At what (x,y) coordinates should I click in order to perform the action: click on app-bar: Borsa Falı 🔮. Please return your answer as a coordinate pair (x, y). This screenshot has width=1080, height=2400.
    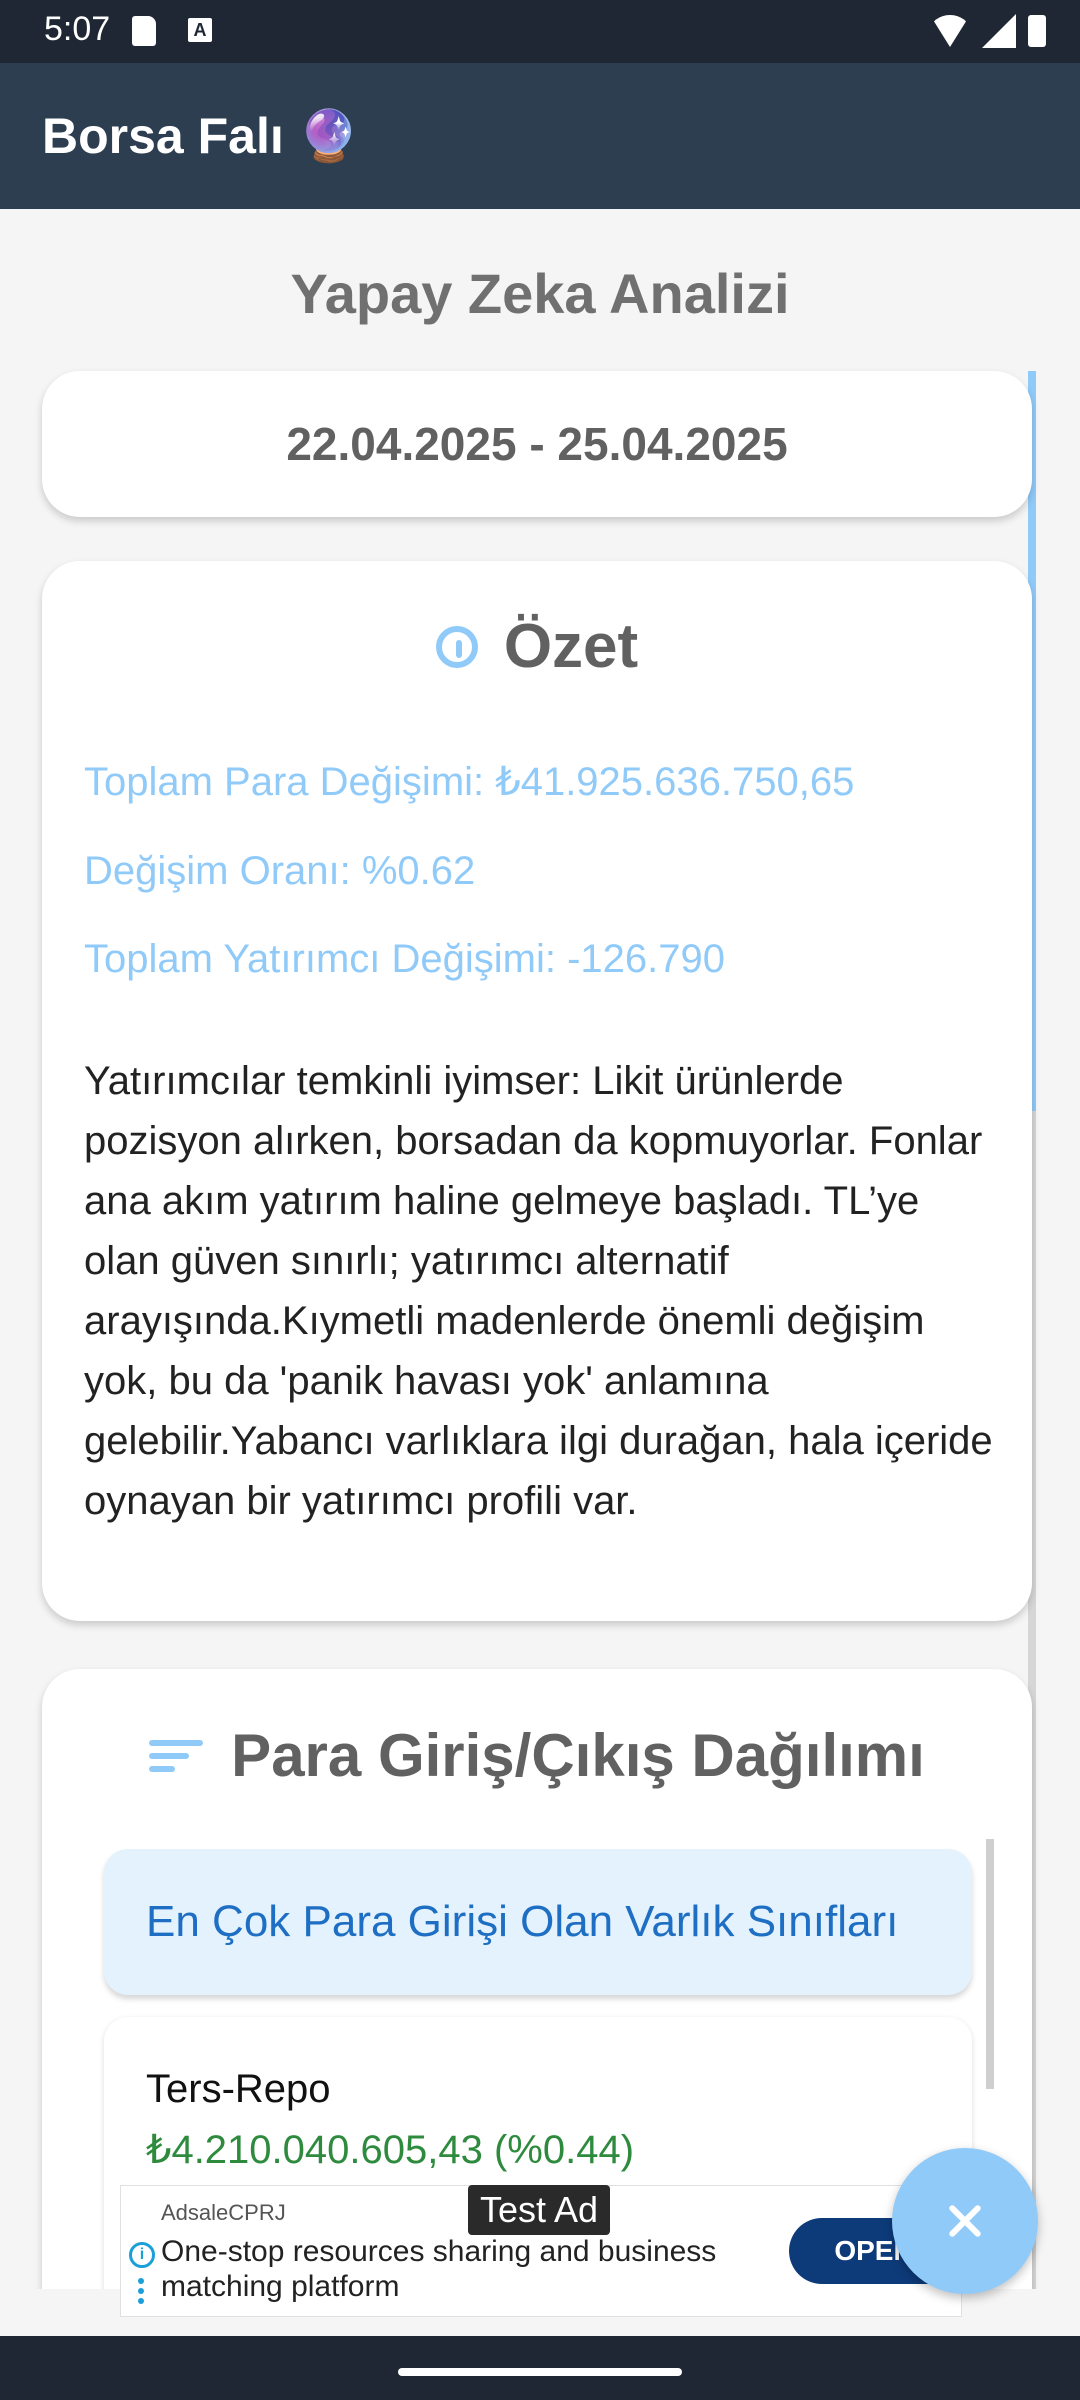
    Looking at the image, I should click on (540, 136).